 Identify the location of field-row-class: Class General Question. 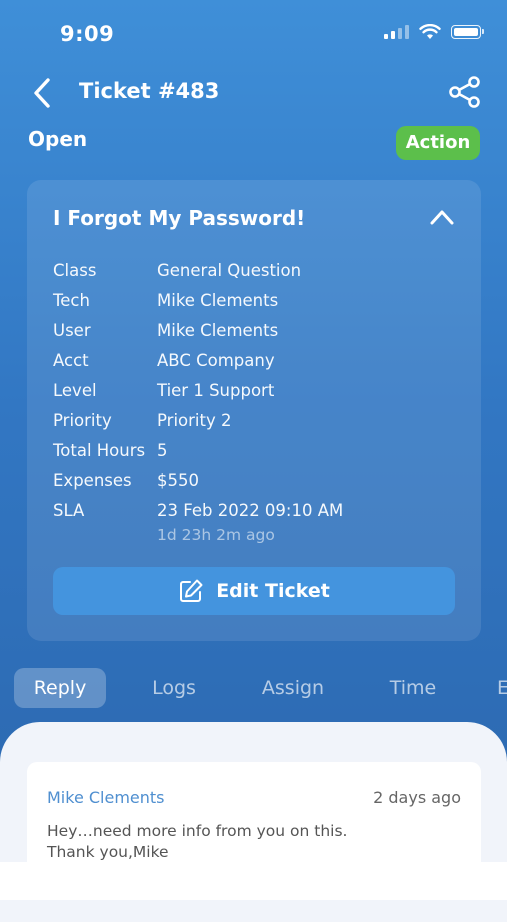
(198, 271).